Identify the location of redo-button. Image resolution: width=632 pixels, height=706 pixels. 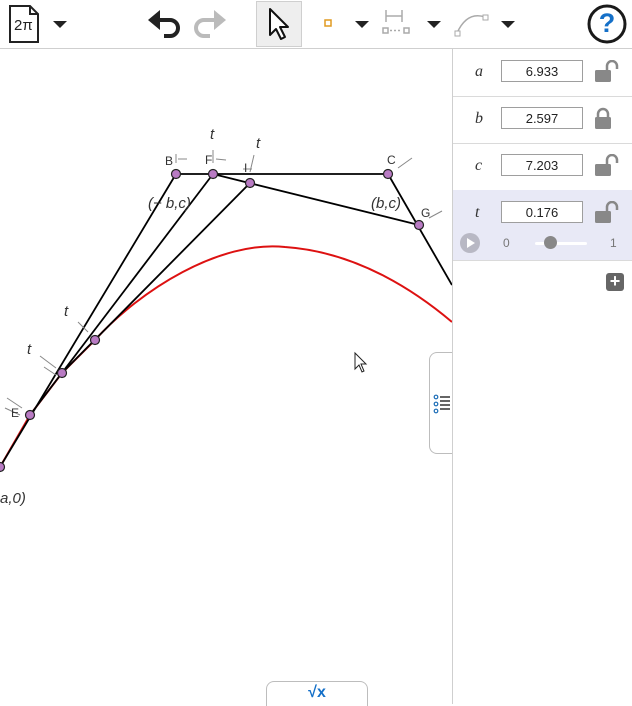
(210, 24).